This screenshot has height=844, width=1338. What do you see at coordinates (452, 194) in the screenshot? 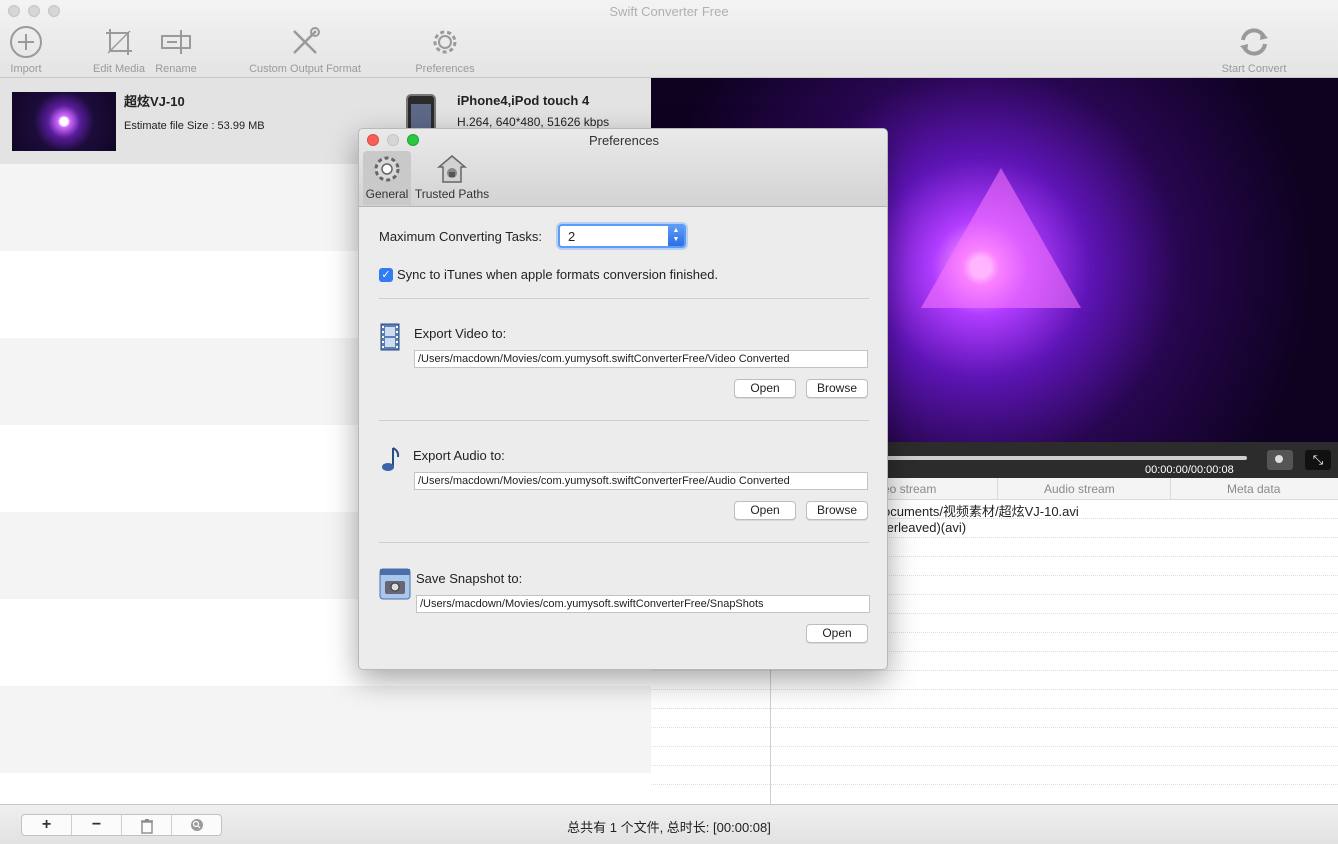
I see `tab-trusted-paths-label: Trusted Paths` at bounding box center [452, 194].